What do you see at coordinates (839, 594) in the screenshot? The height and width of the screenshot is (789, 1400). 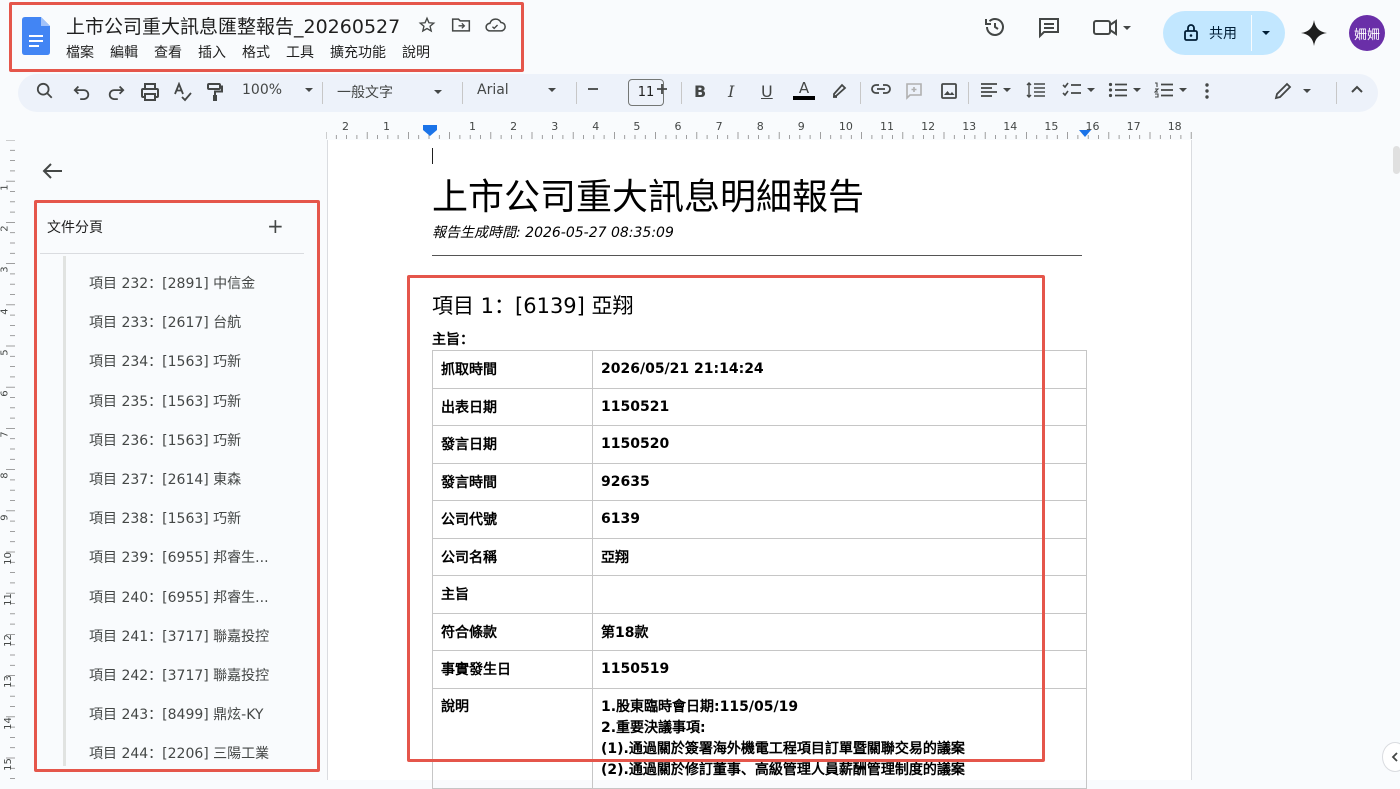 I see `table-value-cell` at bounding box center [839, 594].